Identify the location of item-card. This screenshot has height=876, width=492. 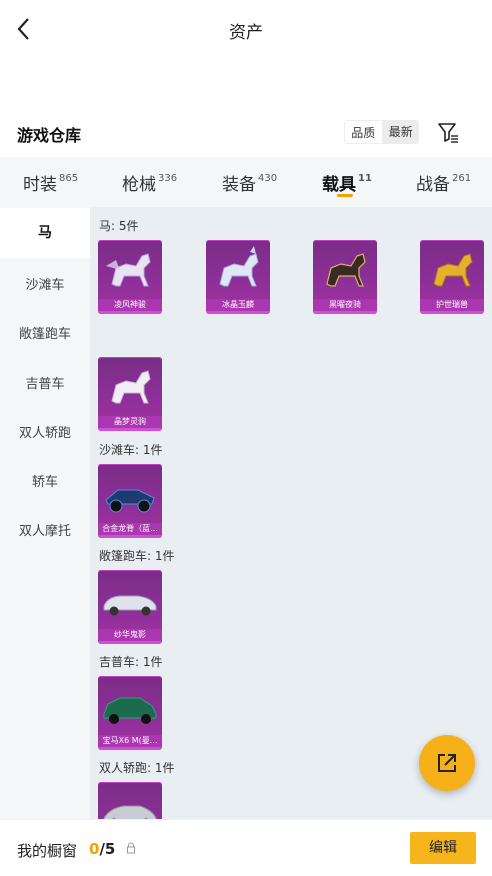
(130, 800).